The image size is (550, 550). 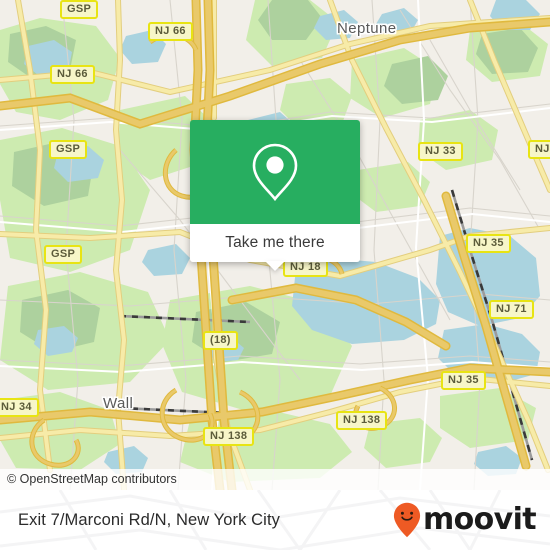 What do you see at coordinates (72, 74) in the screenshot?
I see `road-shield-nj66-2: NJ 66` at bounding box center [72, 74].